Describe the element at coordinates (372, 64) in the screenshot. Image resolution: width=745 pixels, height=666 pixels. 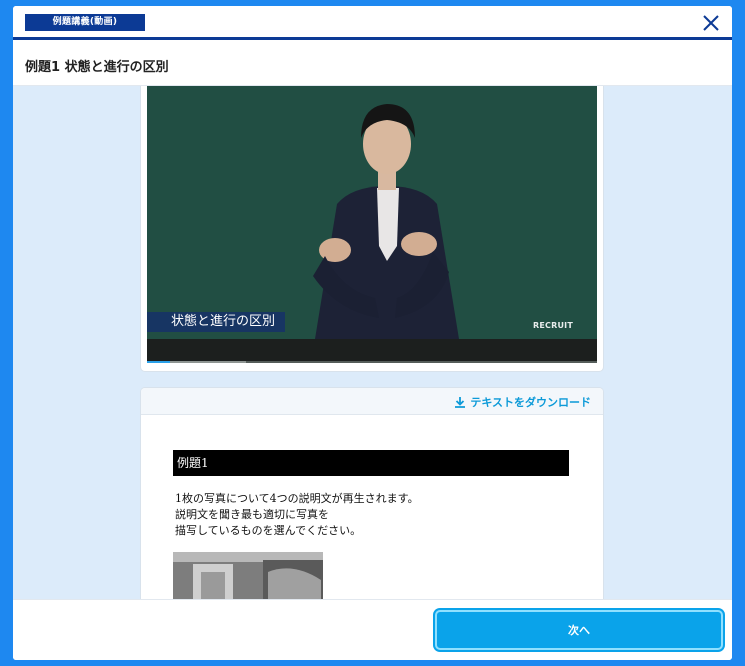
I see `title-bar: 例題1 状態と進行の区別` at that location.